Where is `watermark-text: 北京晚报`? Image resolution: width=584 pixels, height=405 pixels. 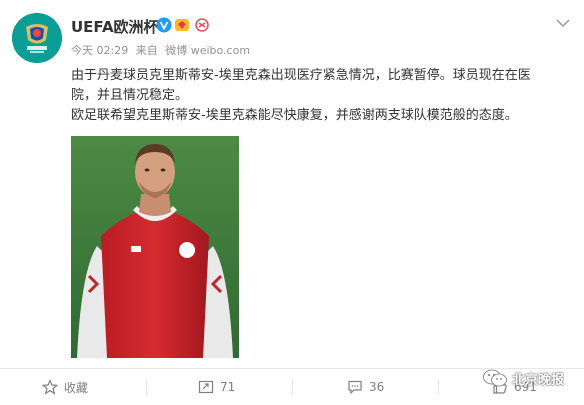 watermark-text: 北京晚报 is located at coordinates (538, 380).